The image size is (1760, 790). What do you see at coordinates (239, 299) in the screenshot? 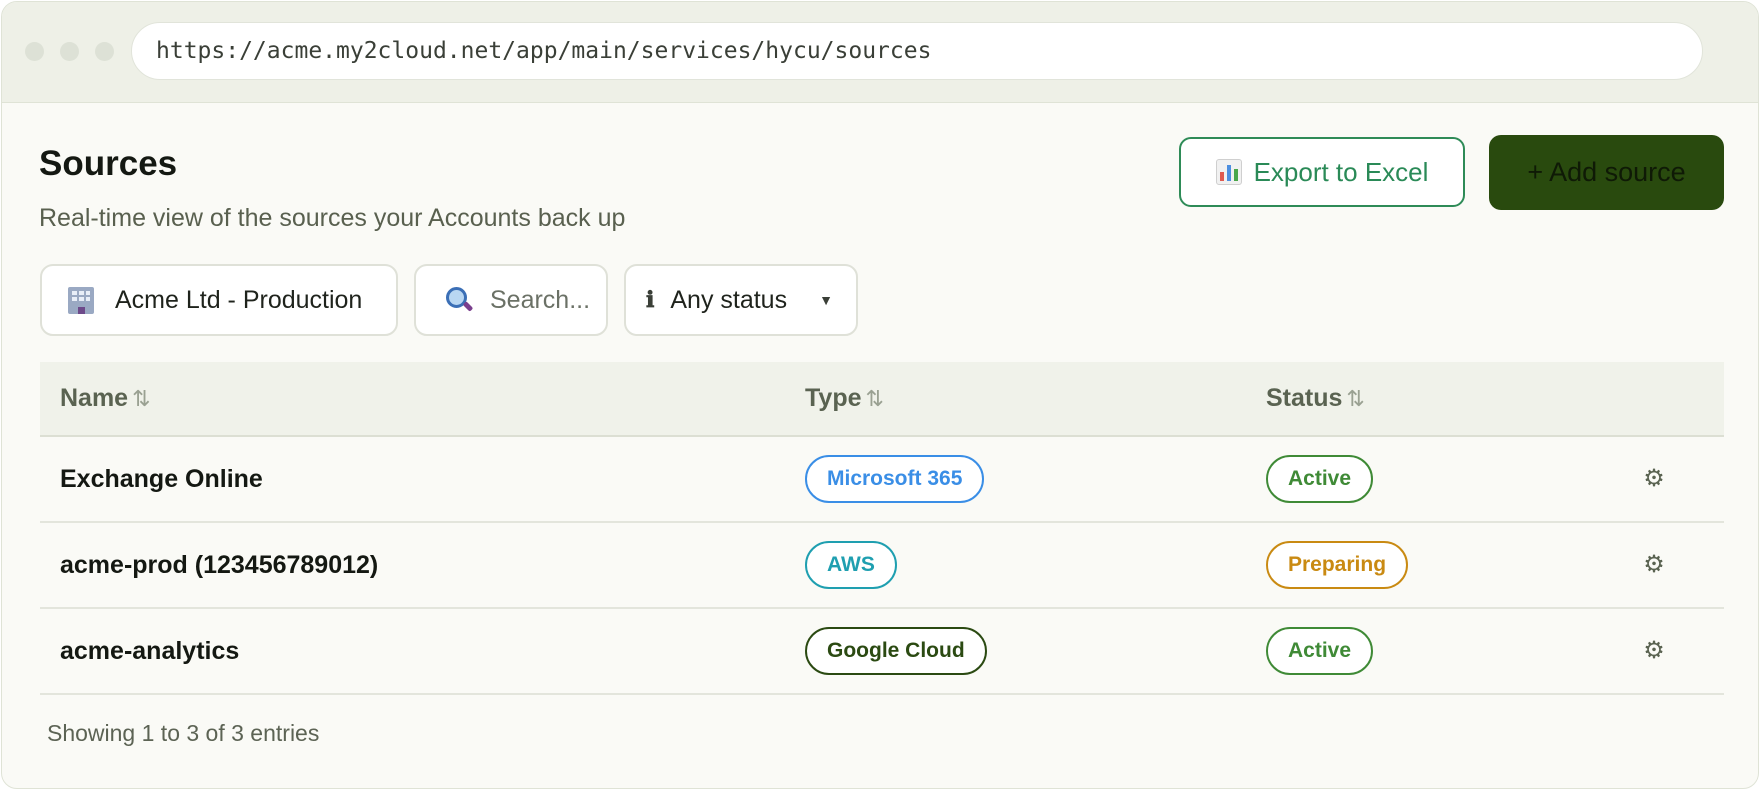
I see `organization-filter-label: Acme Ltd - Production` at bounding box center [239, 299].